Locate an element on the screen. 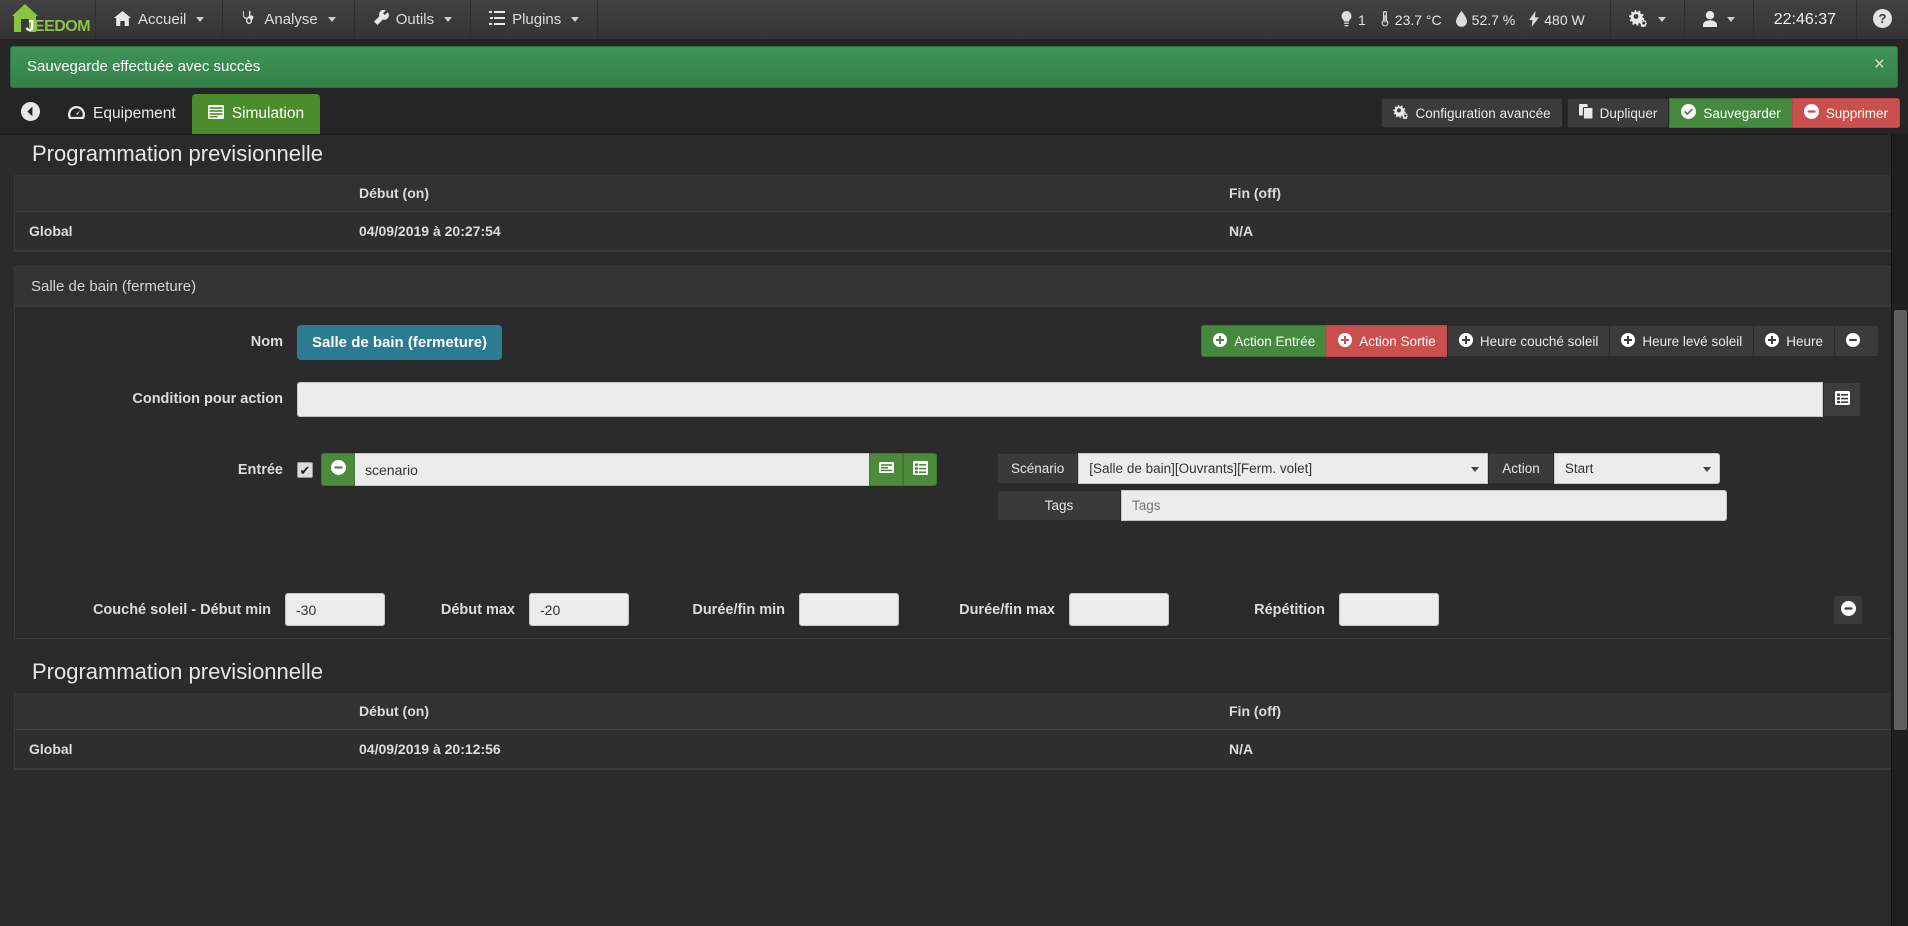  nav-menu-accueil: Accueil is located at coordinates (160, 19).